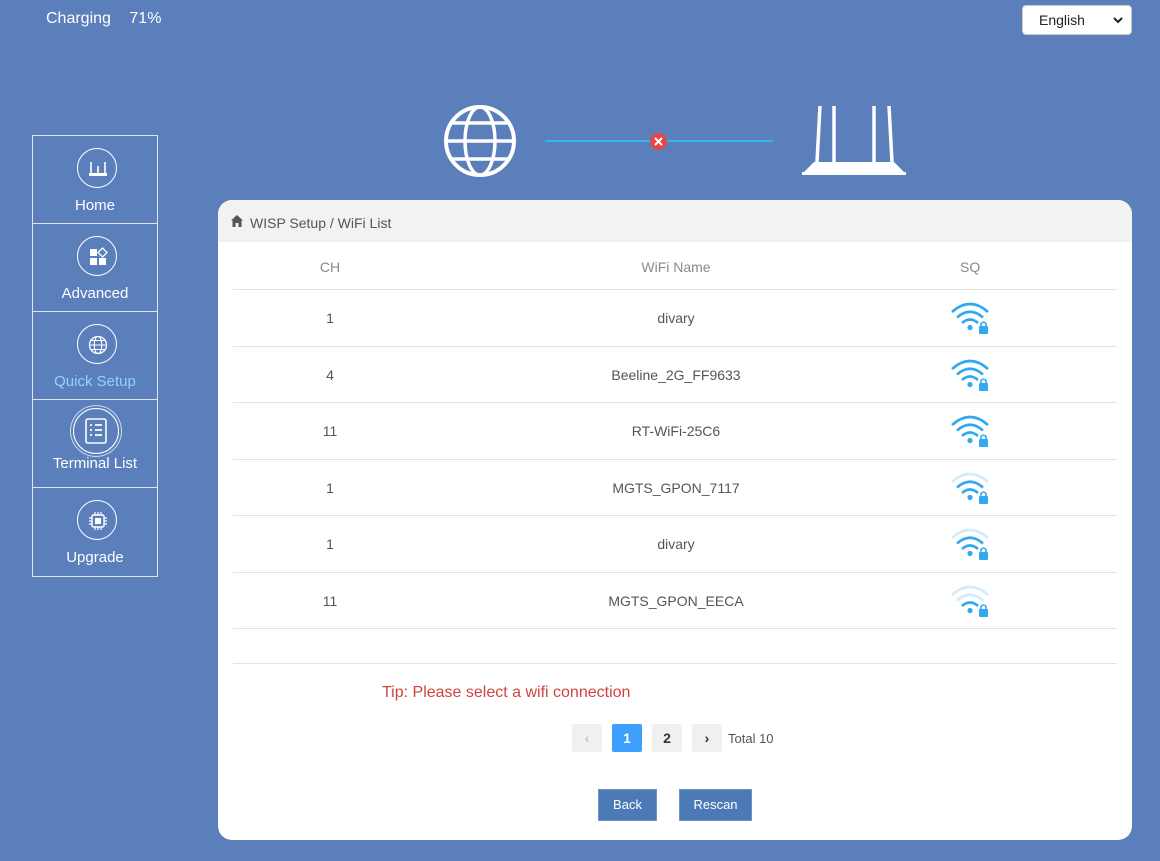 The height and width of the screenshot is (861, 1160). What do you see at coordinates (330, 374) in the screenshot?
I see `cell-ch: 4` at bounding box center [330, 374].